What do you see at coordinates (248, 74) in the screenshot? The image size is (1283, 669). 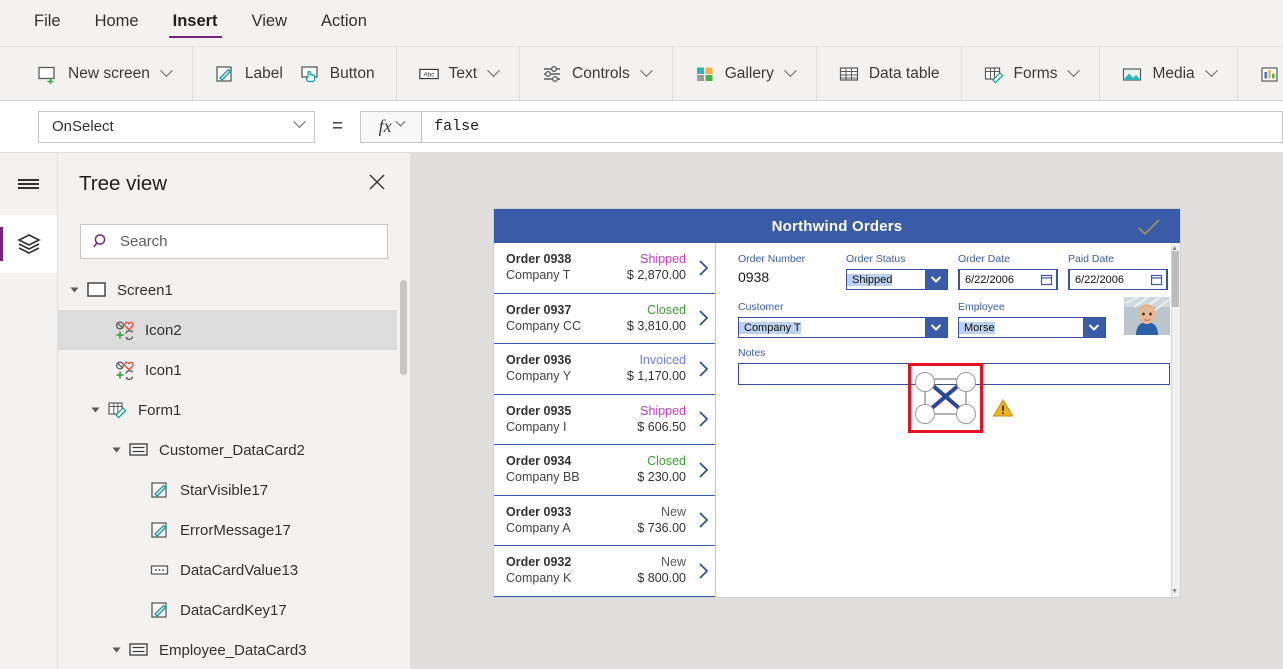 I see `label-button: Label` at bounding box center [248, 74].